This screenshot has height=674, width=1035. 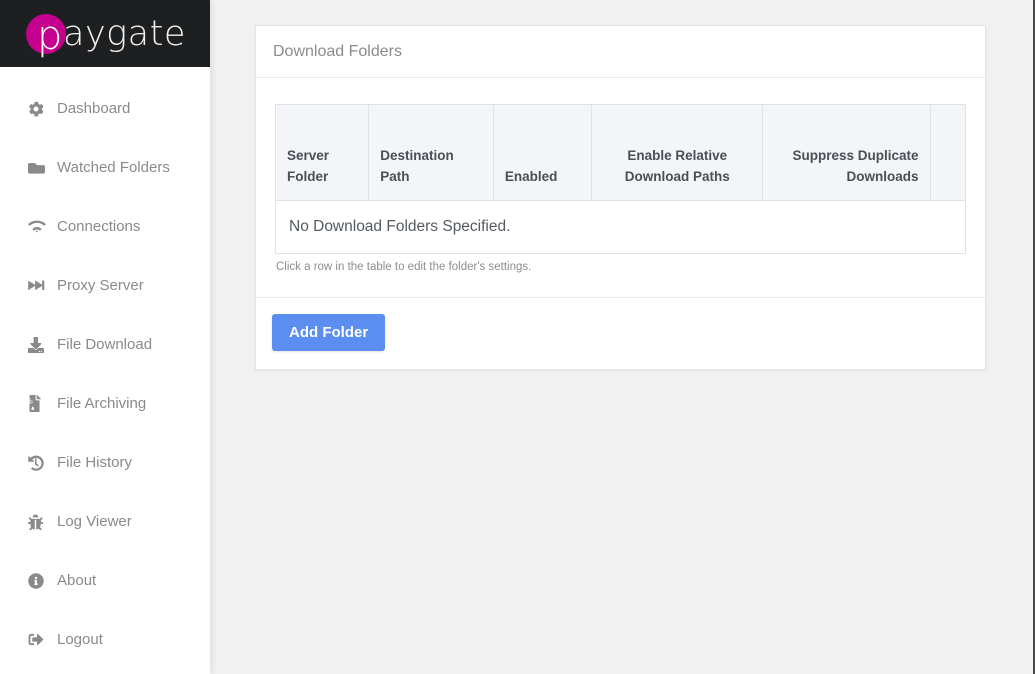 I want to click on sidebar-item-connections: Connections, so click(x=105, y=226).